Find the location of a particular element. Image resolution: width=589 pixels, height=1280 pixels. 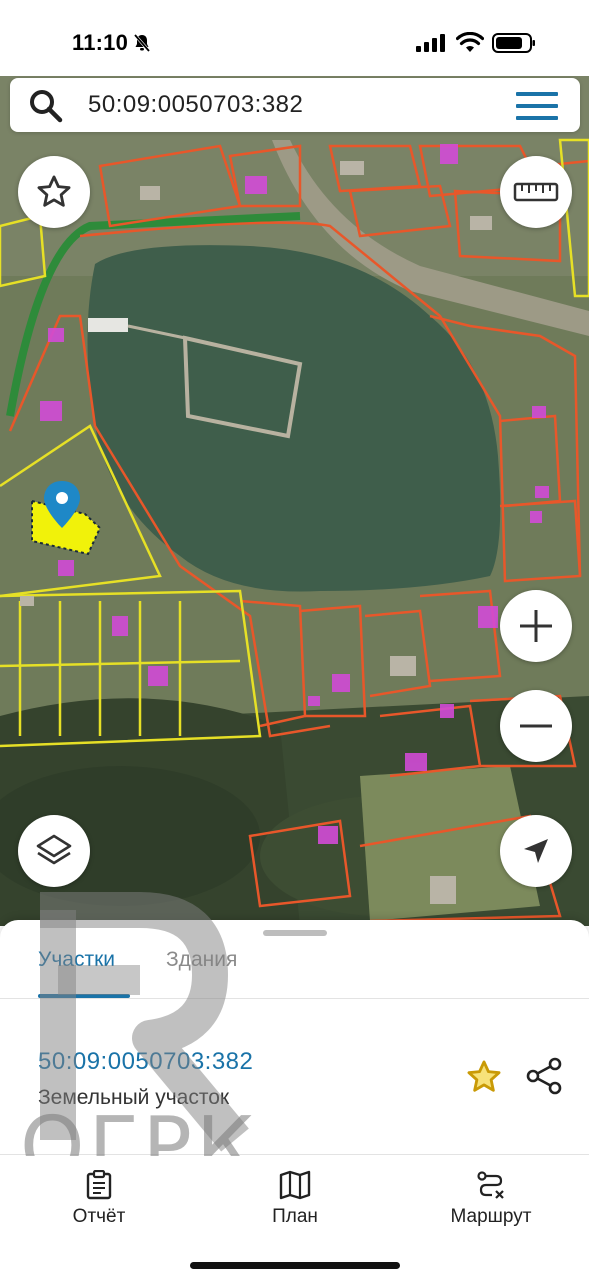

battery-icon is located at coordinates (513, 43).